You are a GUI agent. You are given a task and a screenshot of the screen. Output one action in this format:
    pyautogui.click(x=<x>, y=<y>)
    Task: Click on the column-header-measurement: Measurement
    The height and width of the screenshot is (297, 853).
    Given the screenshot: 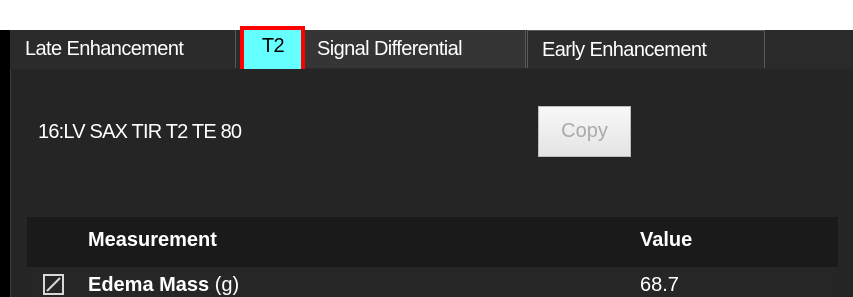 What is the action you would take?
    pyautogui.click(x=152, y=242)
    